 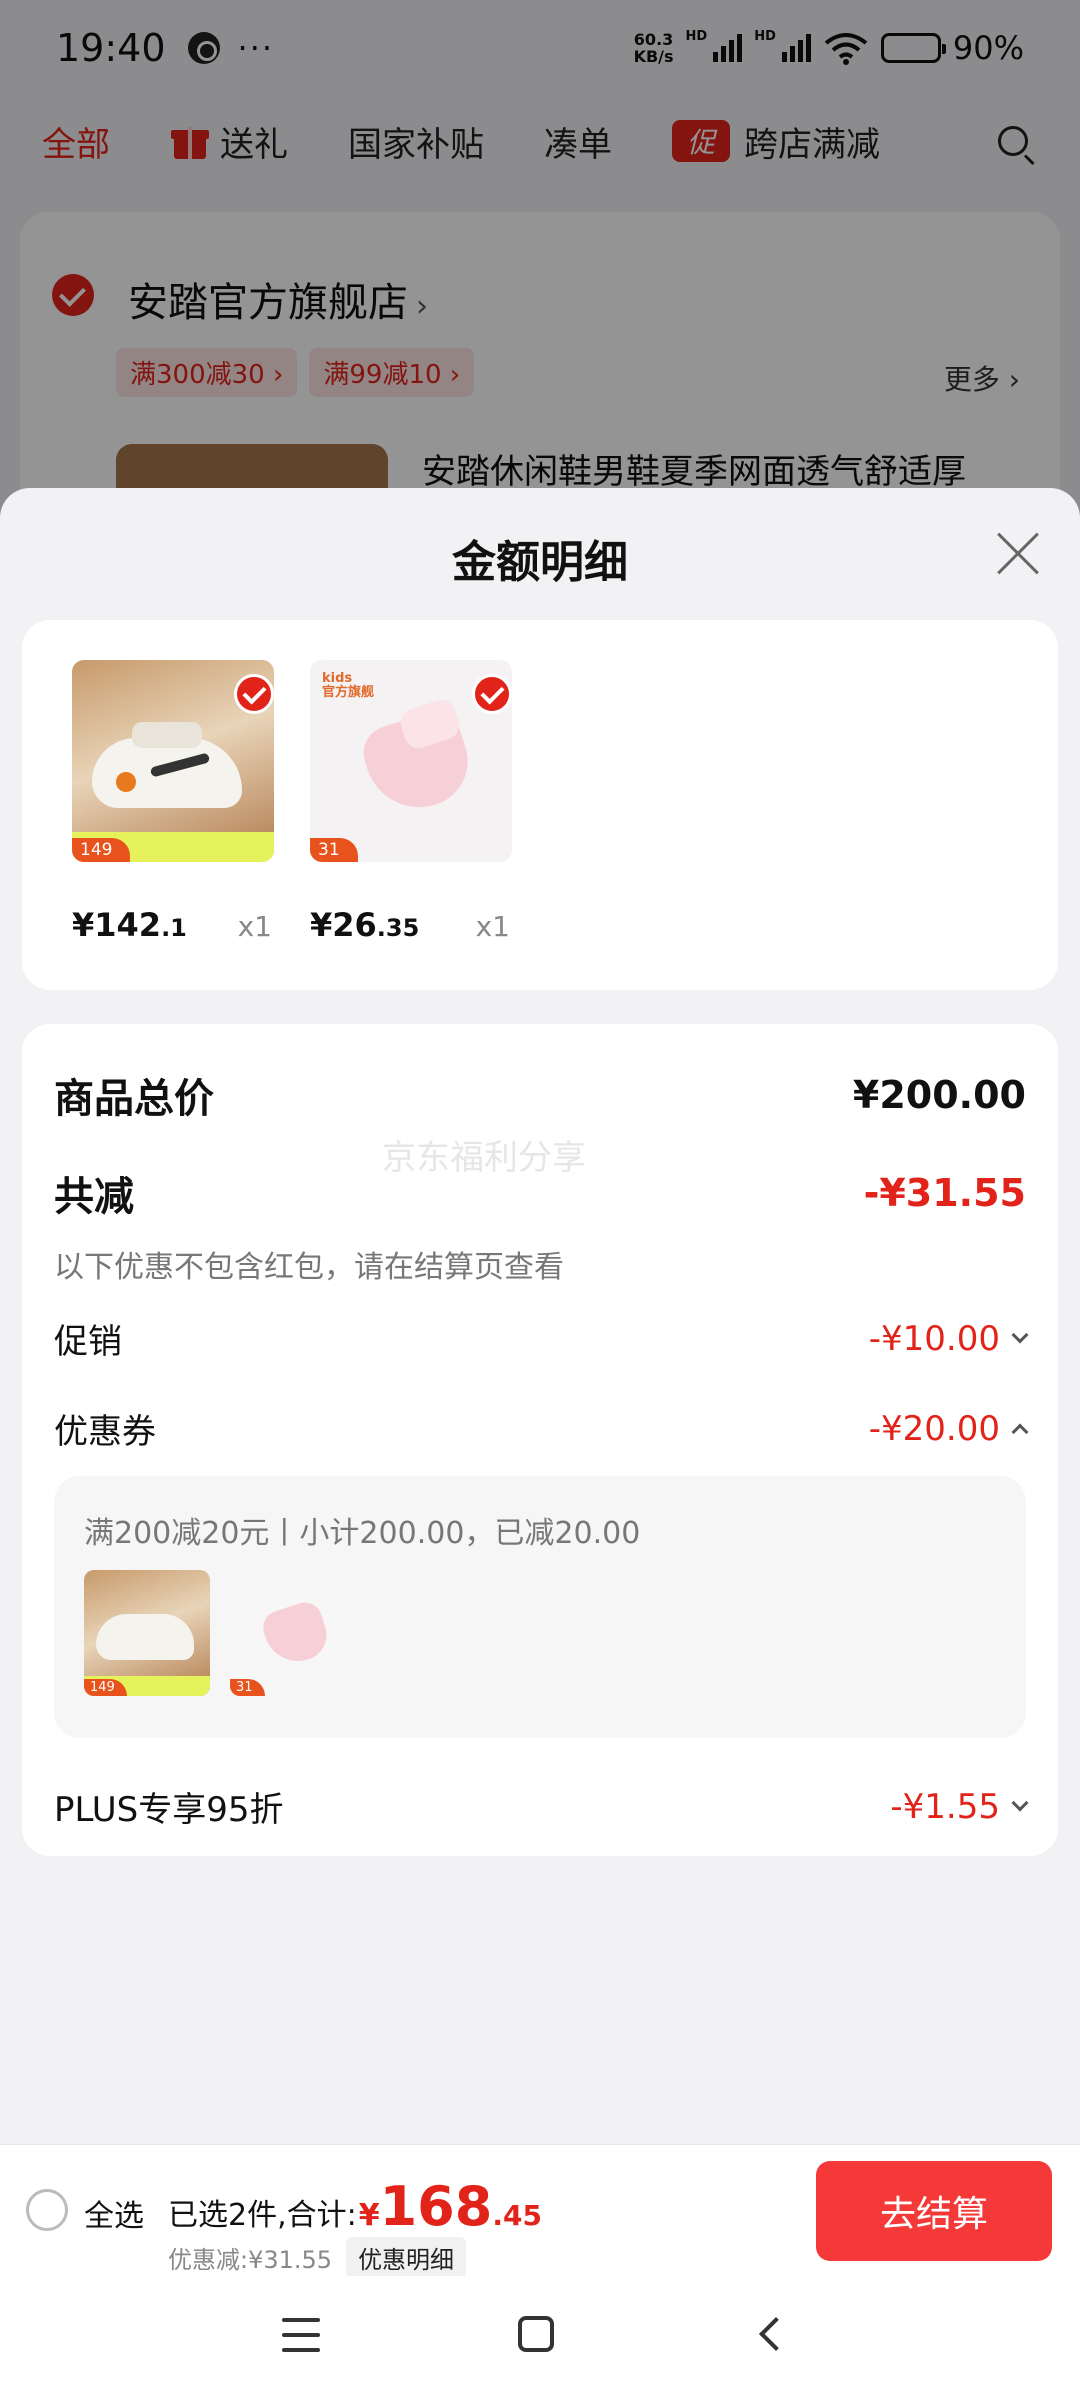 What do you see at coordinates (250, 2260) in the screenshot?
I see `discount-summary: 优惠减:¥31.55` at bounding box center [250, 2260].